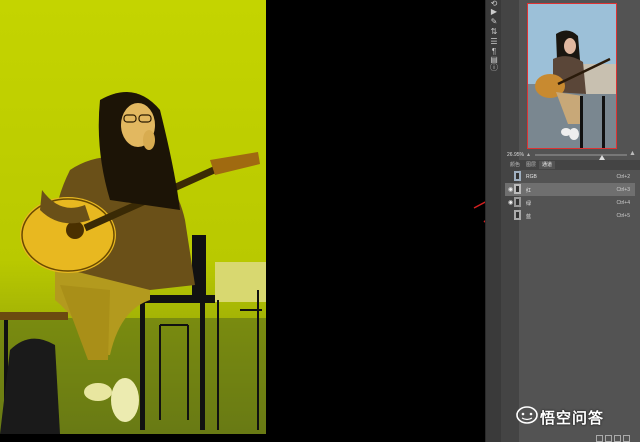 The width and height of the screenshot is (640, 442). I want to click on channel-shortcut: Ctrl+3, so click(623, 190).